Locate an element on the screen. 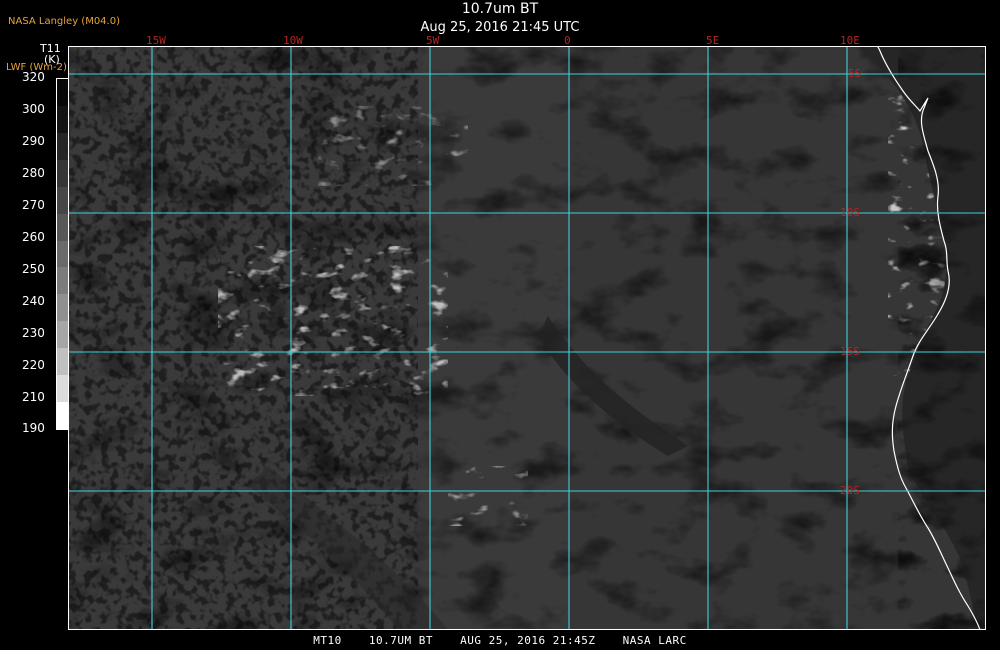 Image resolution: width=1000 pixels, height=650 pixels. longitude-label: 0 is located at coordinates (567, 40).